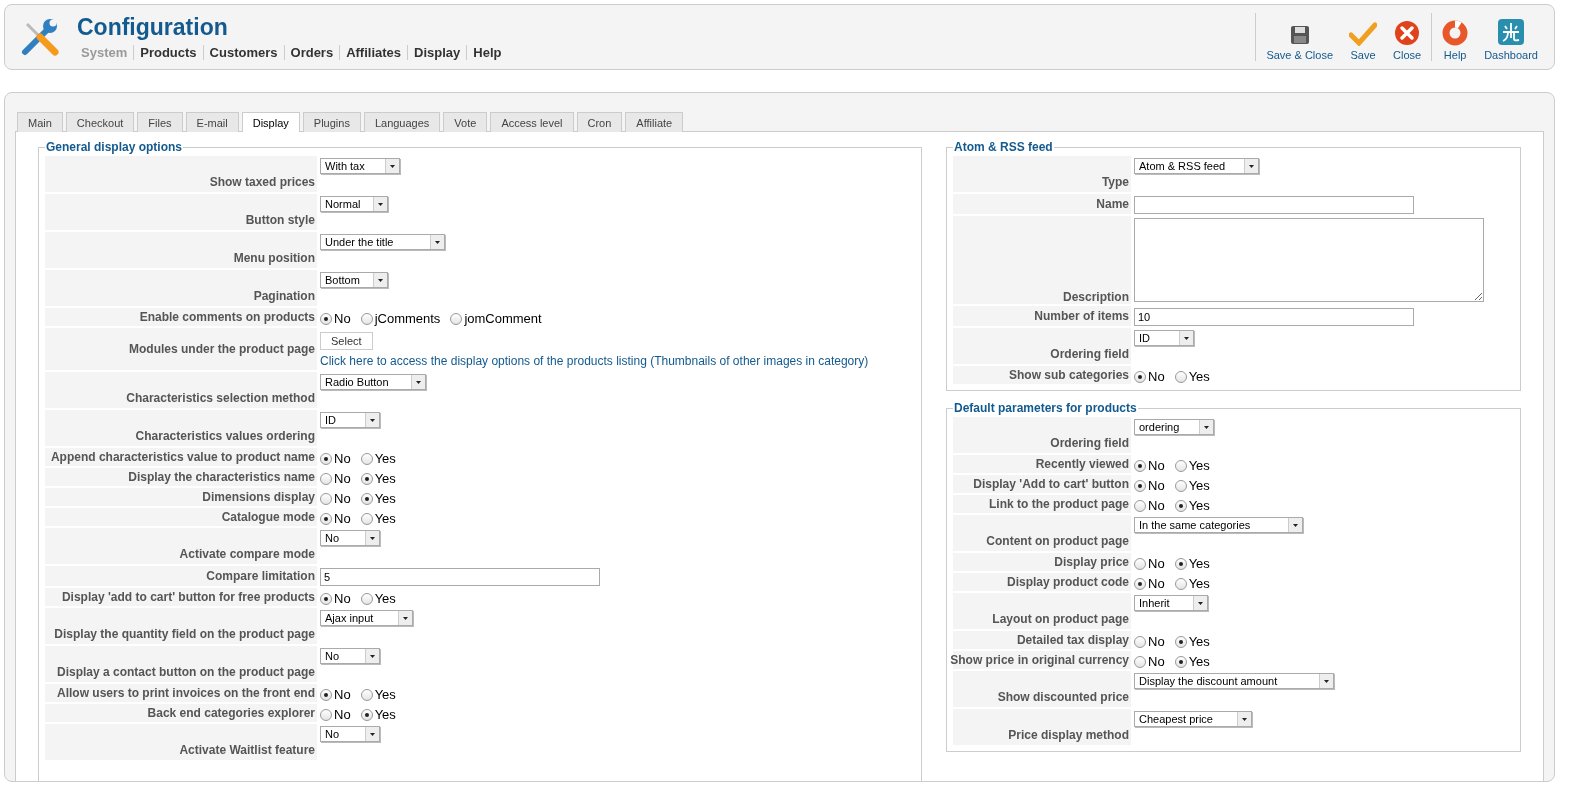  I want to click on tab: Main, so click(40, 122).